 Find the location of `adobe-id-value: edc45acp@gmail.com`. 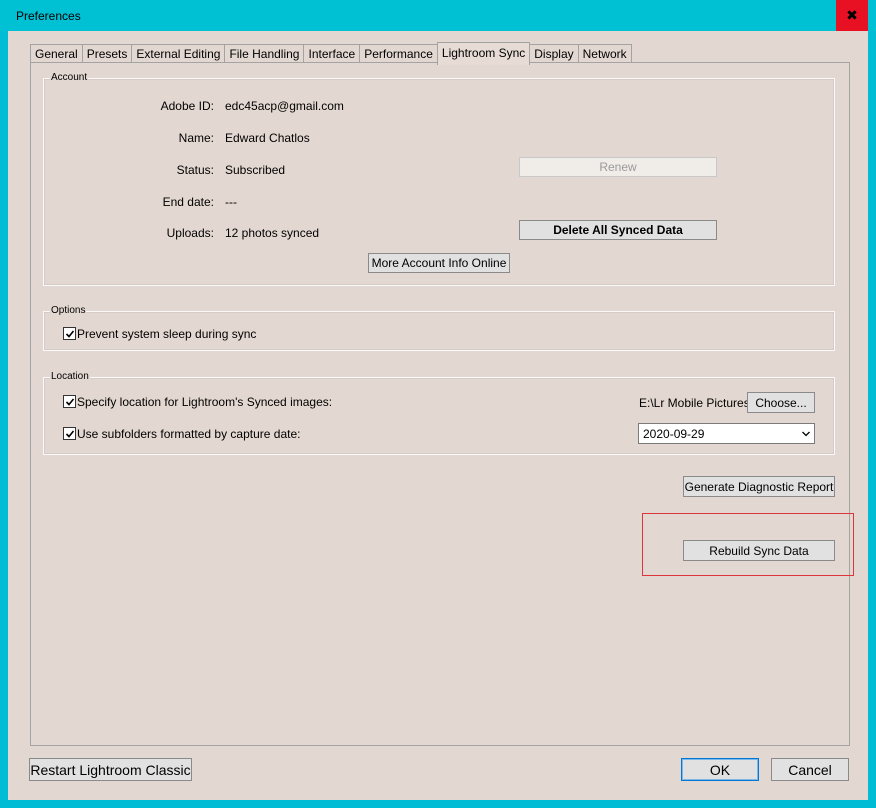

adobe-id-value: edc45acp@gmail.com is located at coordinates (284, 106).